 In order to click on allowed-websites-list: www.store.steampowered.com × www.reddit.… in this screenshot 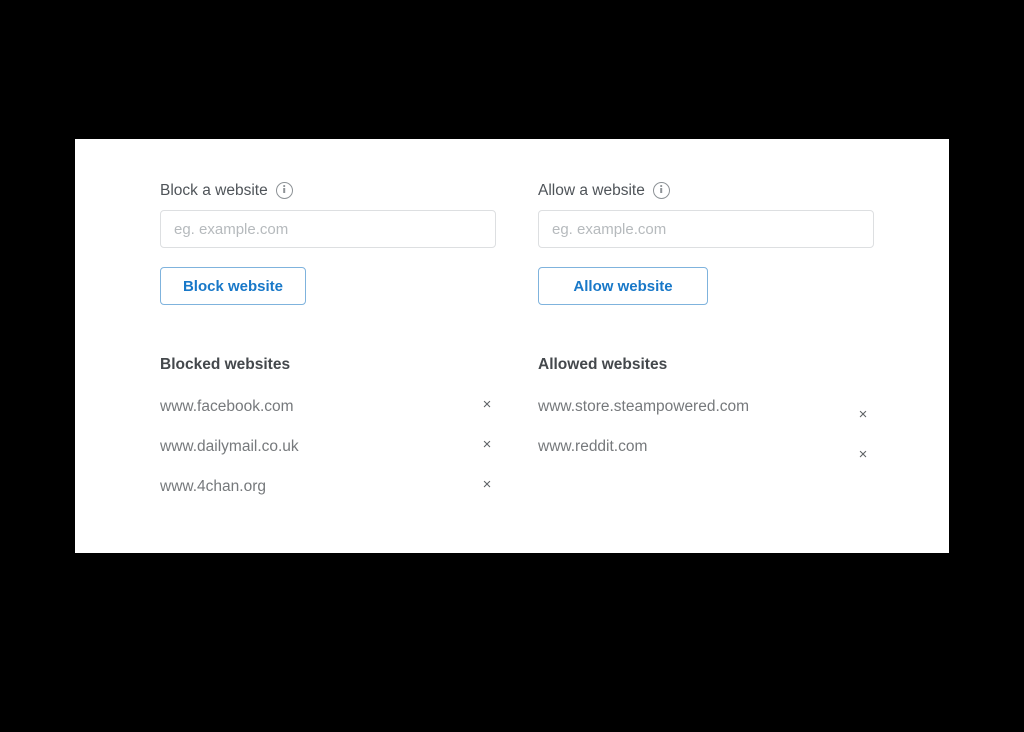, I will do `click(710, 435)`.